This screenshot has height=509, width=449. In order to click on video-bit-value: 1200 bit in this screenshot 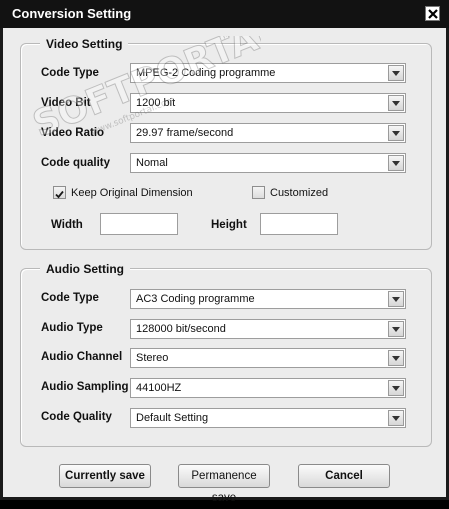, I will do `click(156, 103)`.